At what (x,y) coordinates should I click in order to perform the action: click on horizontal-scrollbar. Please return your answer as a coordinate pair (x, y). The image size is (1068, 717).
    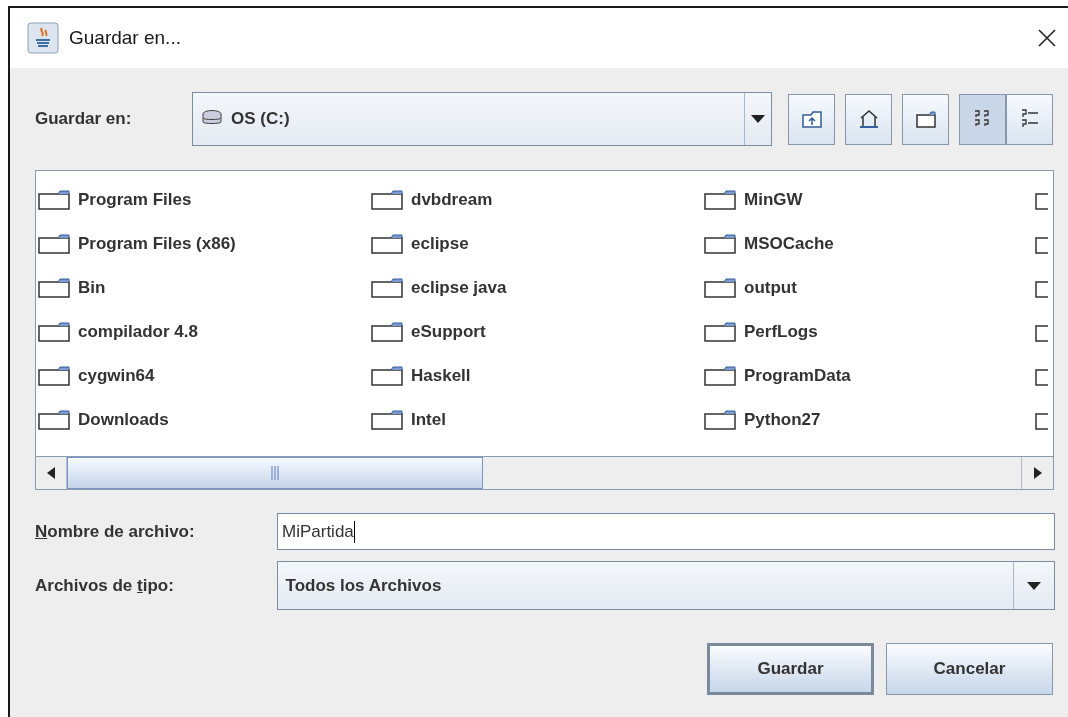
    Looking at the image, I should click on (544, 472).